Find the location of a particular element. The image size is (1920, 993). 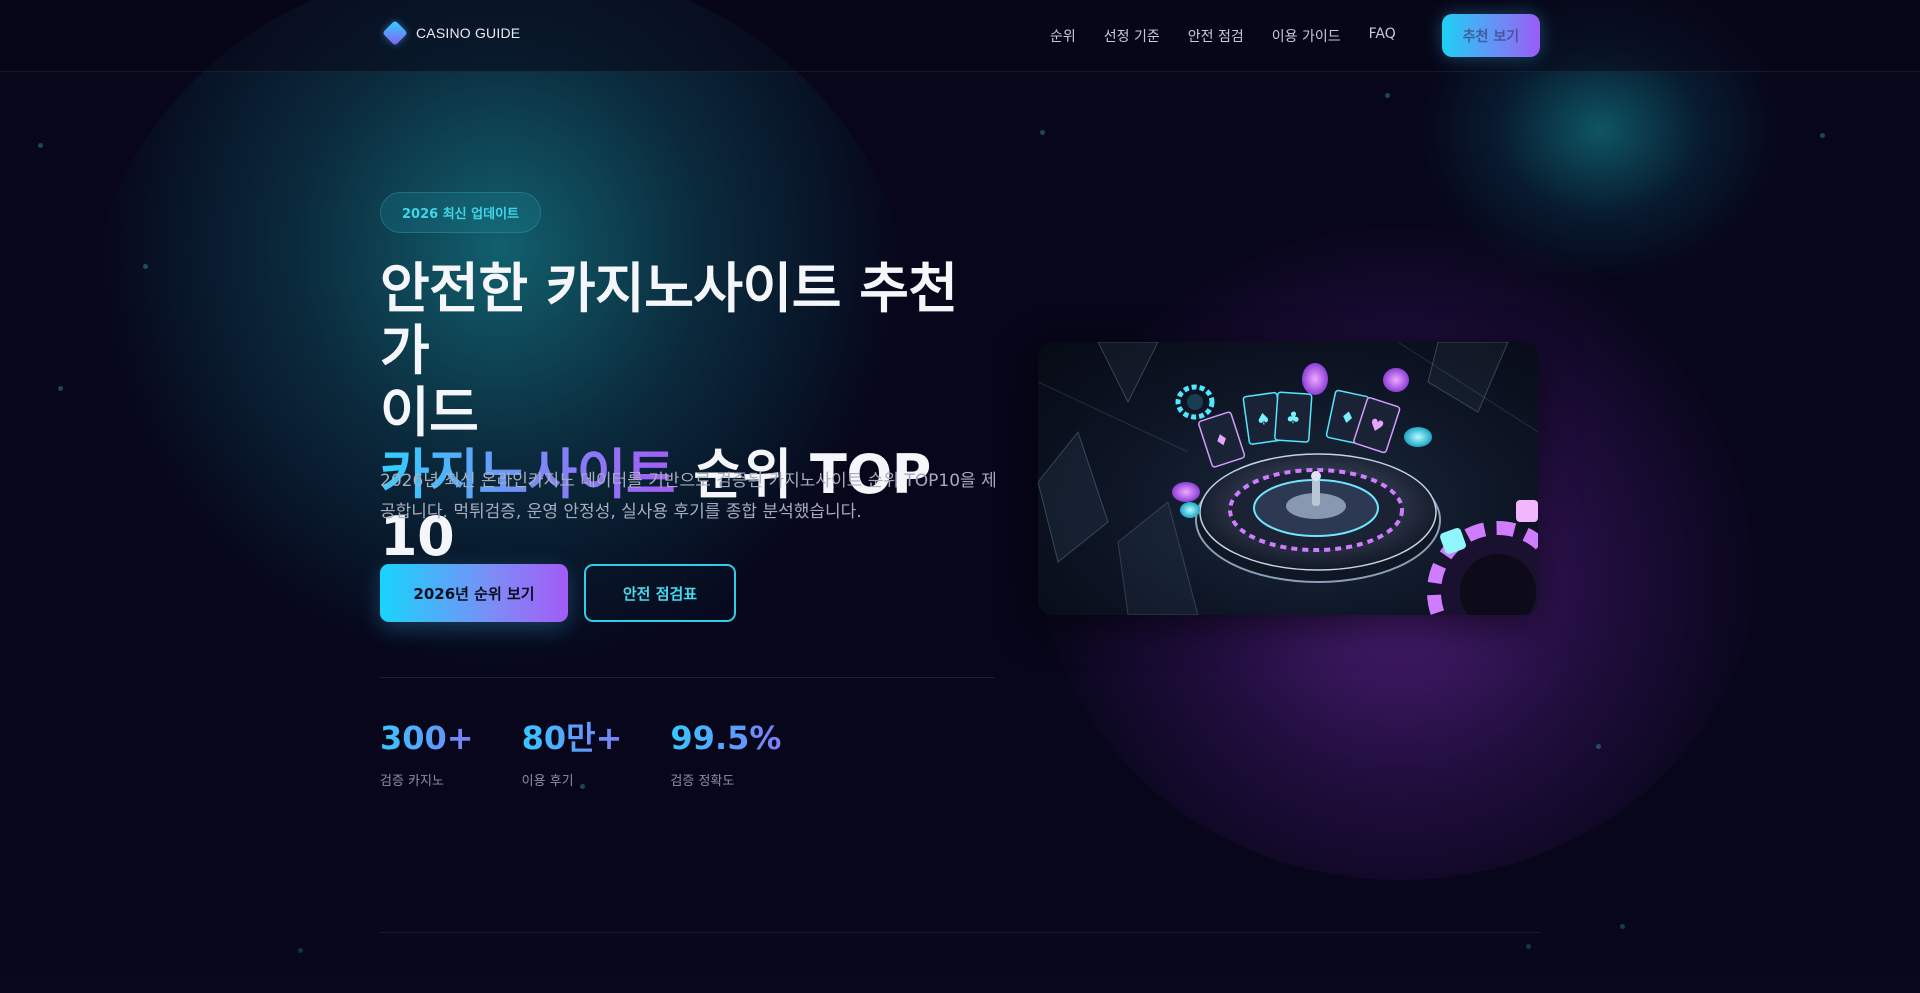

nav-link-ranking: 순위 is located at coordinates (1063, 36).